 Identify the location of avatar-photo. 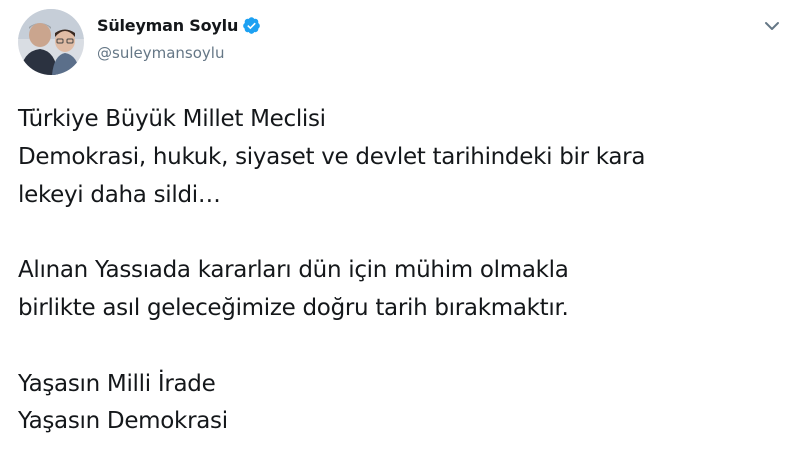
(51, 42).